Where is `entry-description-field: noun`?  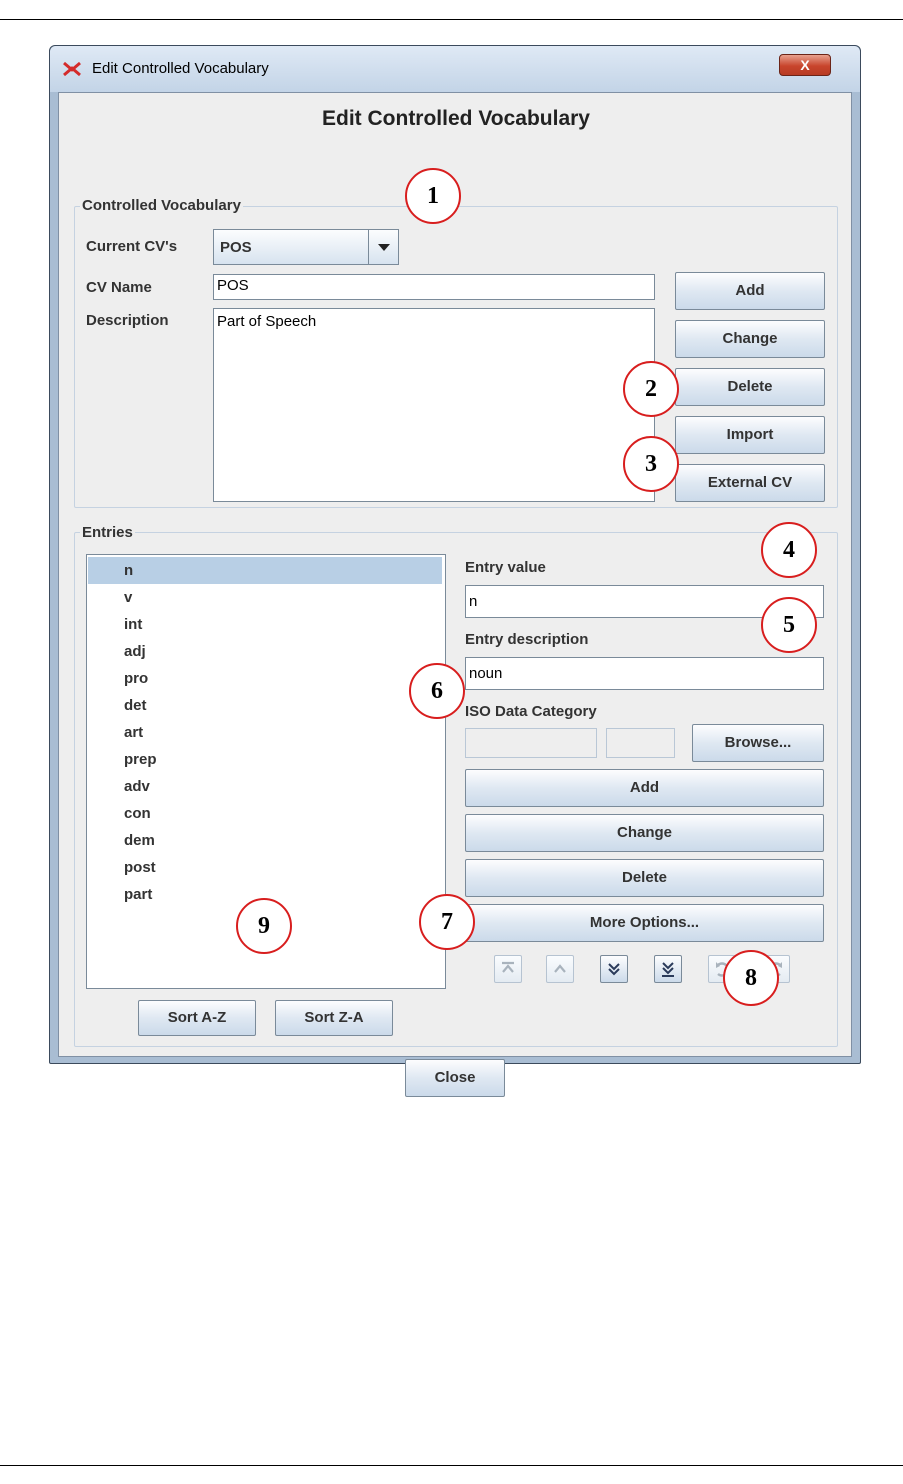
entry-description-field: noun is located at coordinates (644, 673).